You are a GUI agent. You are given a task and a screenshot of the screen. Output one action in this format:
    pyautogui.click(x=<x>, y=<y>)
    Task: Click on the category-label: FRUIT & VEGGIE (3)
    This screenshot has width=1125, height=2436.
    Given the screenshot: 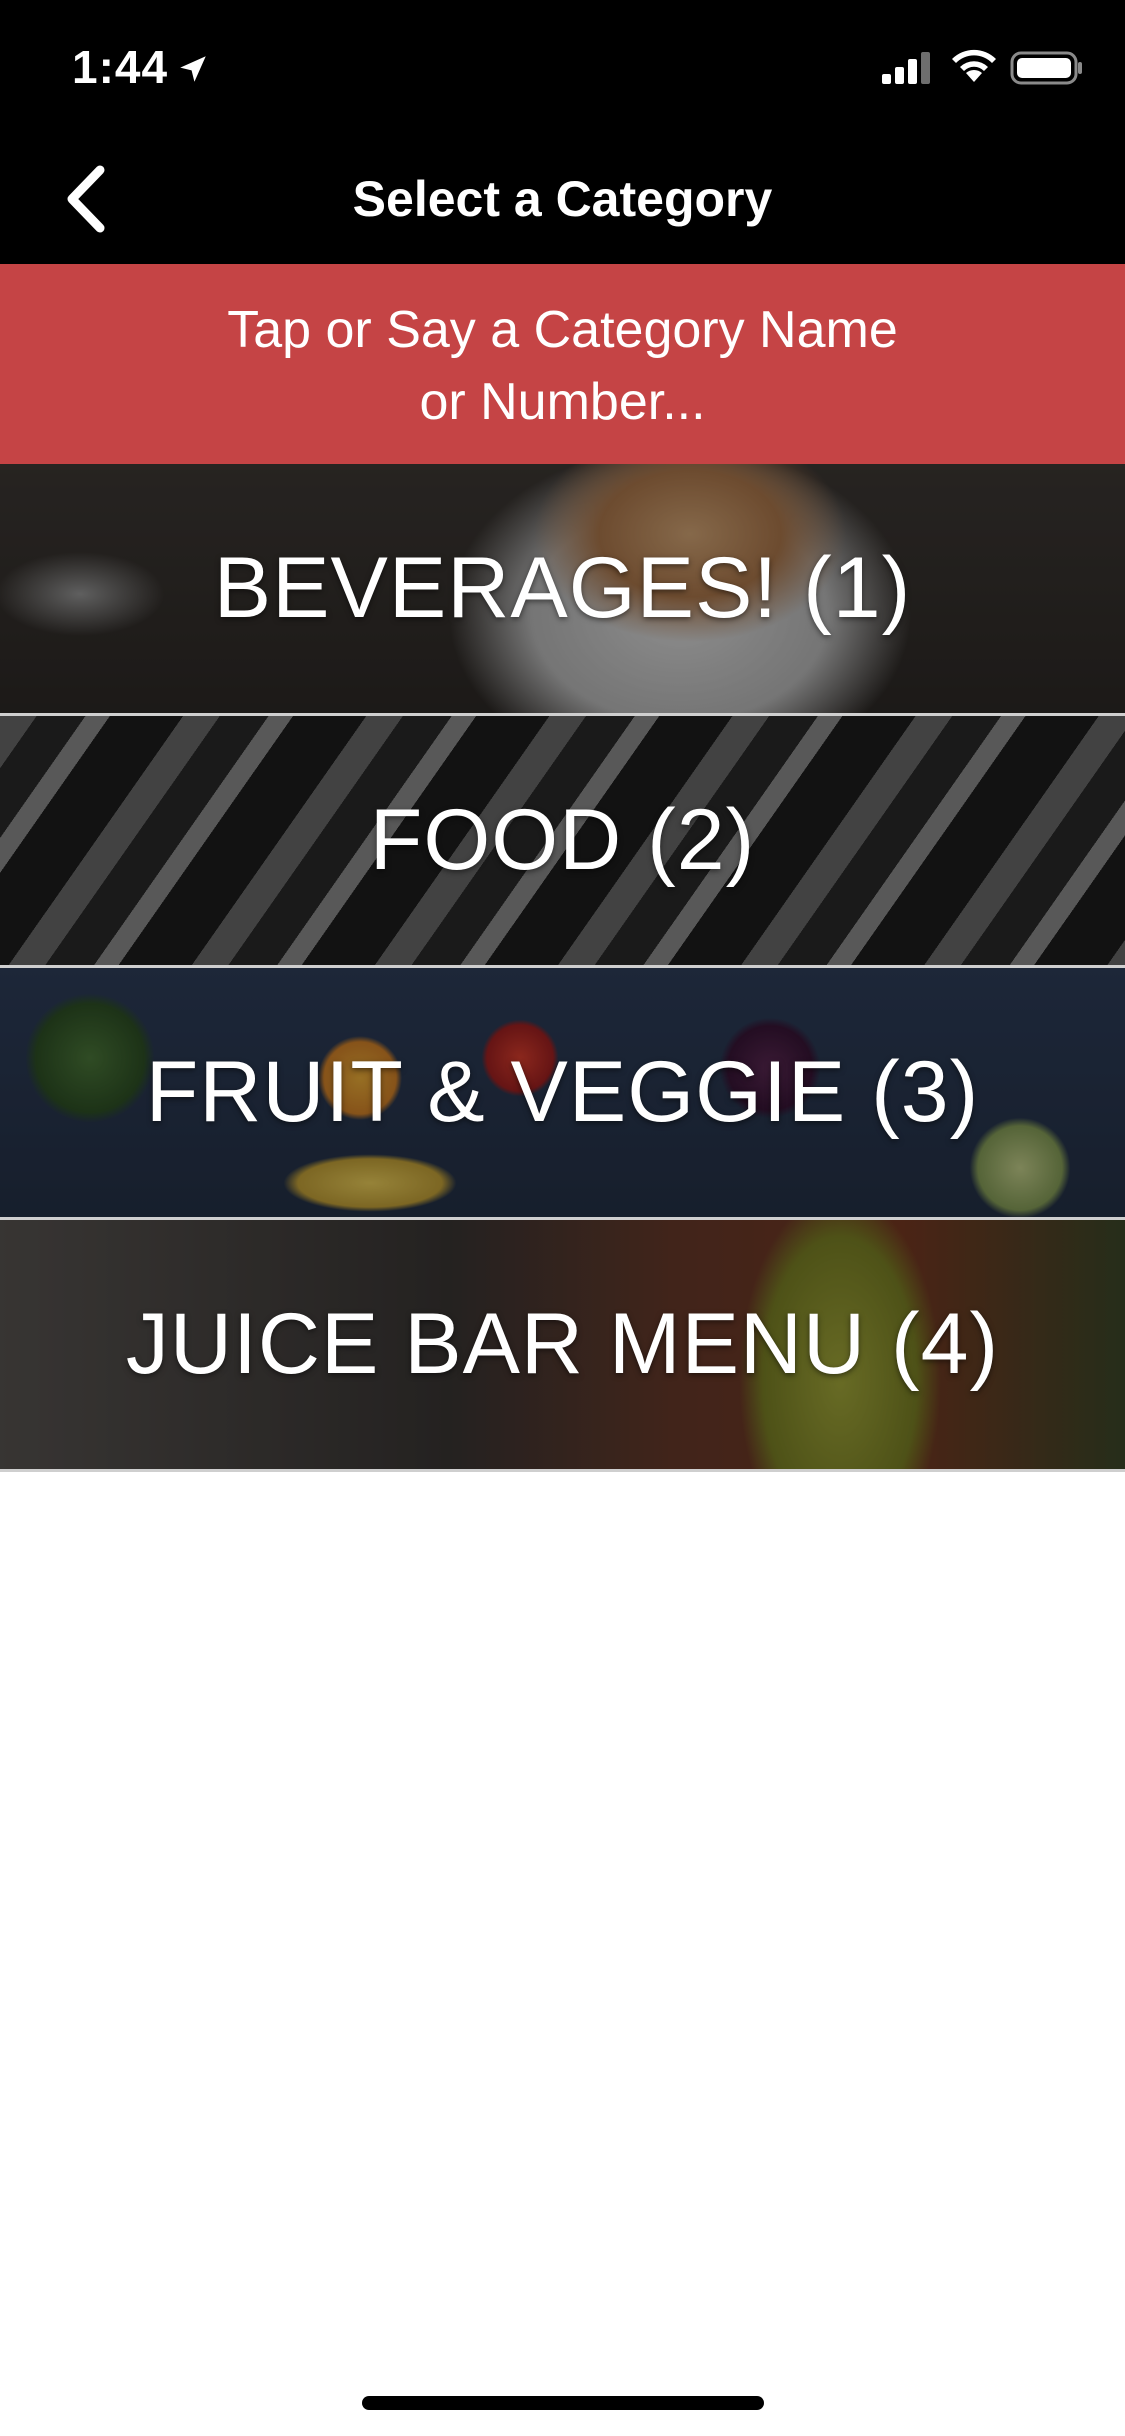 What is the action you would take?
    pyautogui.click(x=562, y=1092)
    